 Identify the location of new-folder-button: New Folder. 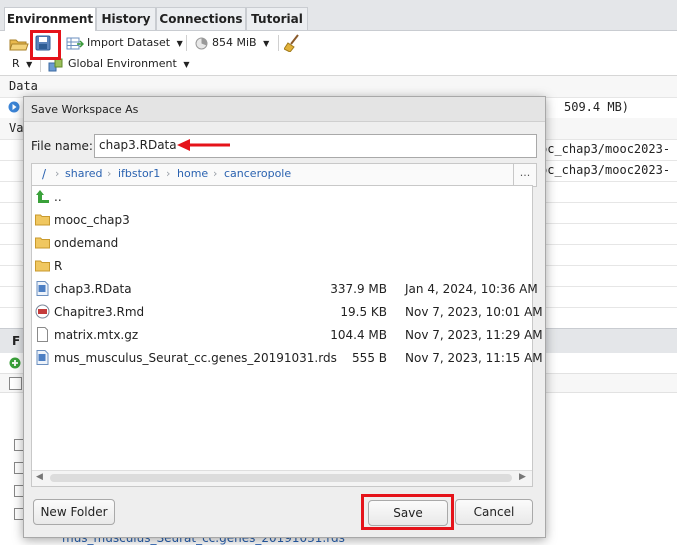
(74, 512).